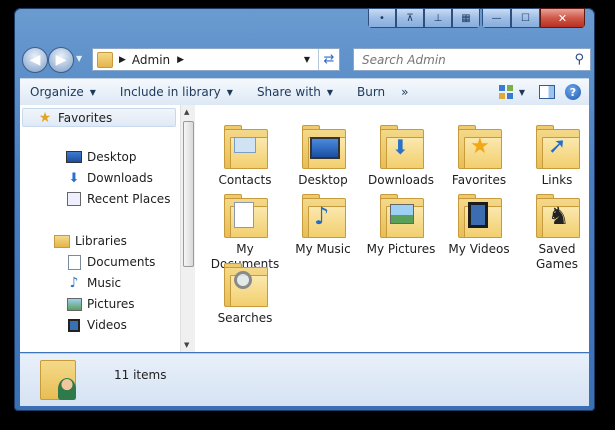 This screenshot has height=430, width=615. I want to click on window-buttons: — ☐ ✕, so click(533, 18).